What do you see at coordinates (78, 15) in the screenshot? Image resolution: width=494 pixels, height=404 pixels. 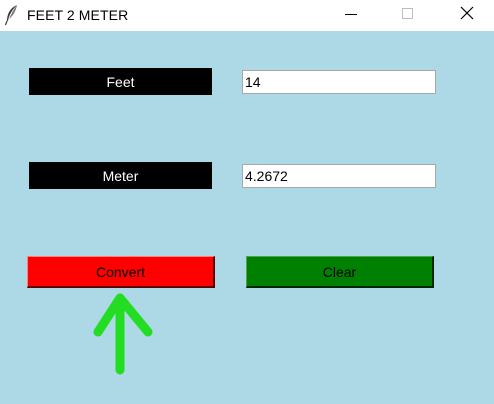 I see `window-title: FEET 2 METER` at bounding box center [78, 15].